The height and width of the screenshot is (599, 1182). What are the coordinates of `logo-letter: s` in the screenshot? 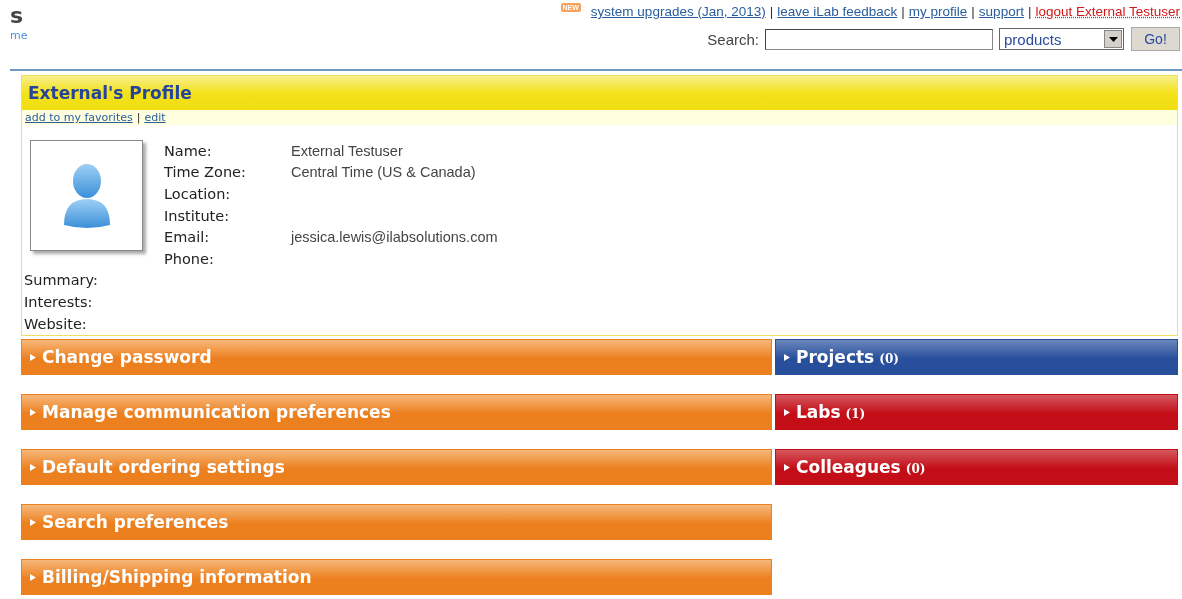 It's located at (17, 16).